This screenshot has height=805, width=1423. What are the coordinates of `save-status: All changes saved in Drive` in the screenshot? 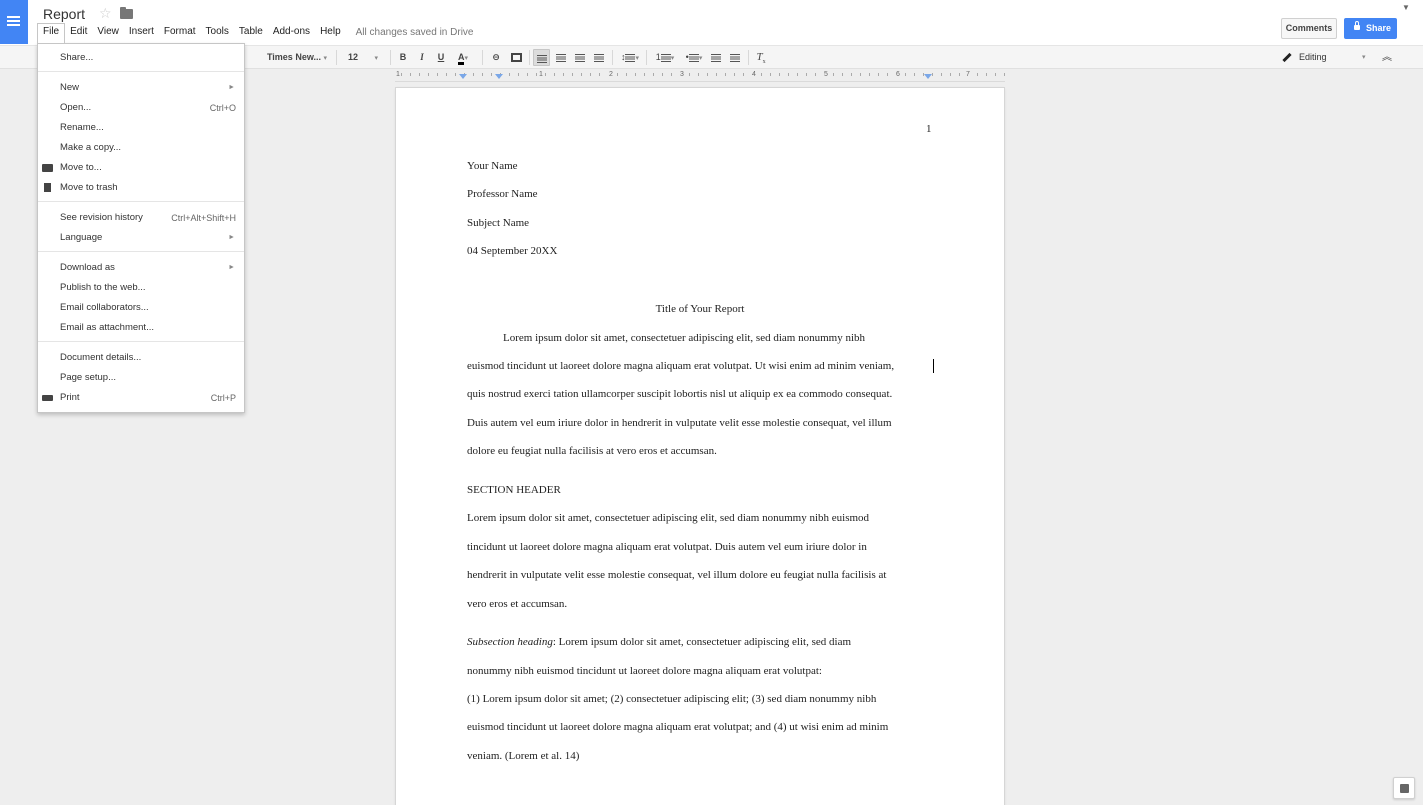 It's located at (415, 33).